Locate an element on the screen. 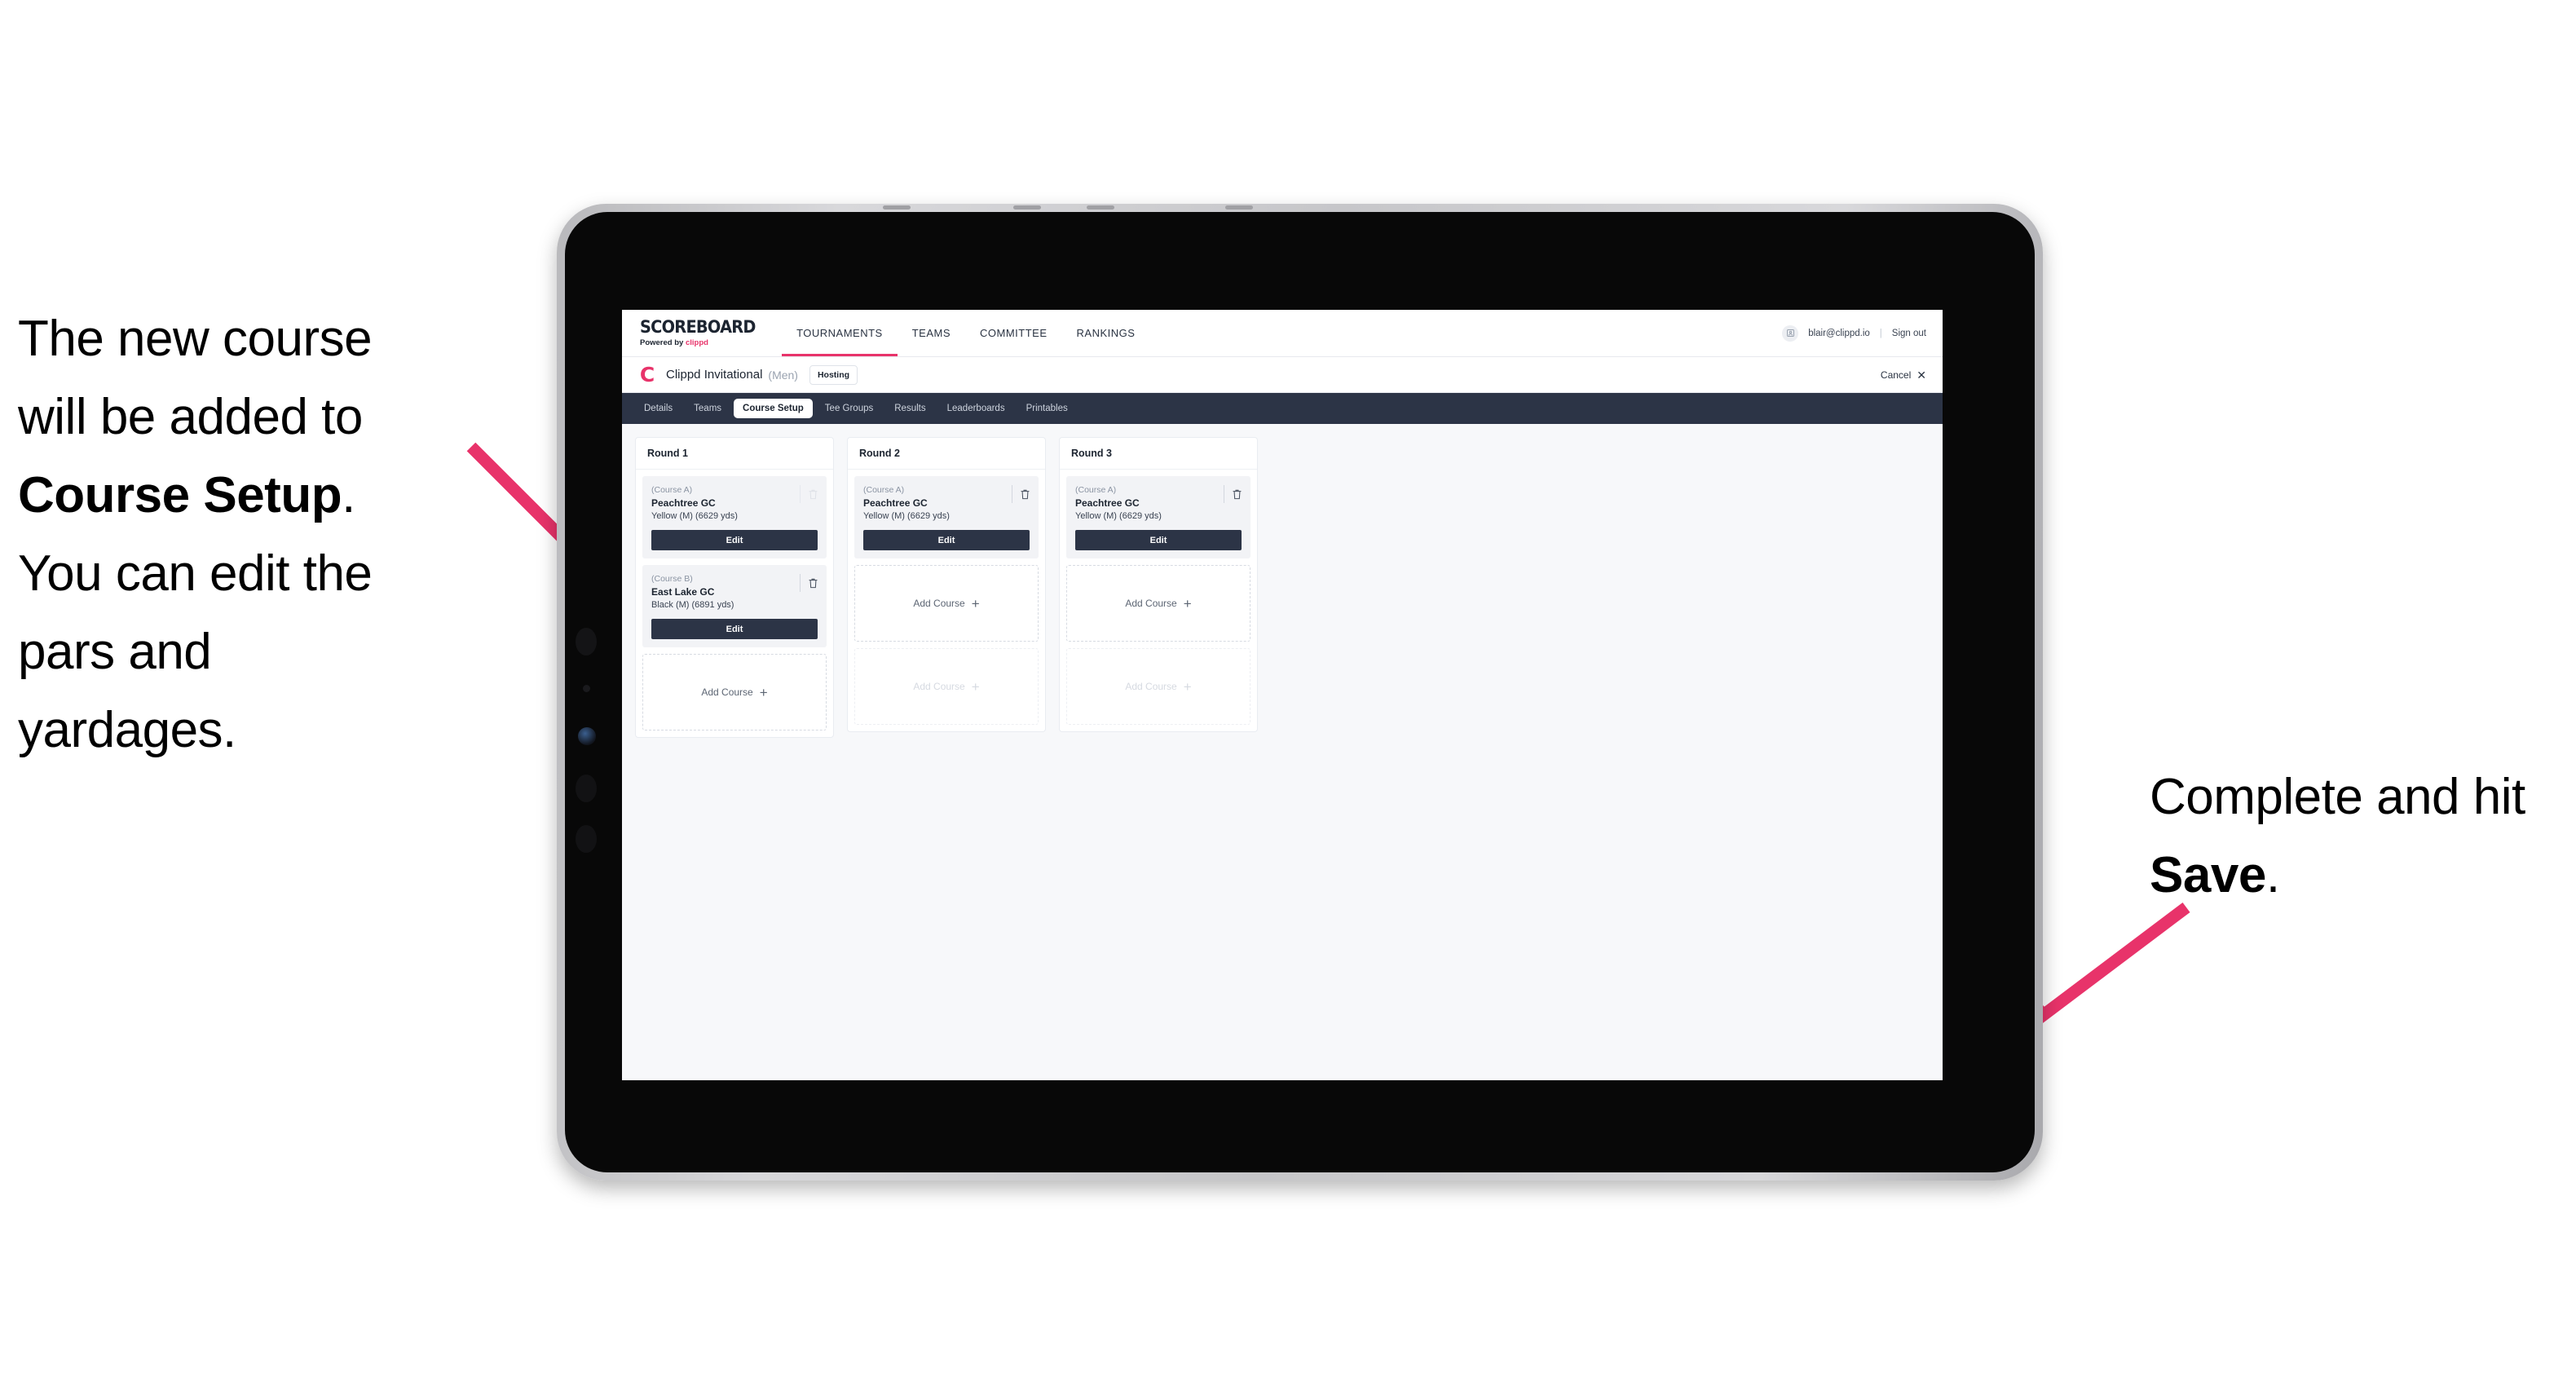 This screenshot has width=2576, height=1386. annotation-right-text-2: . is located at coordinates (2272, 876).